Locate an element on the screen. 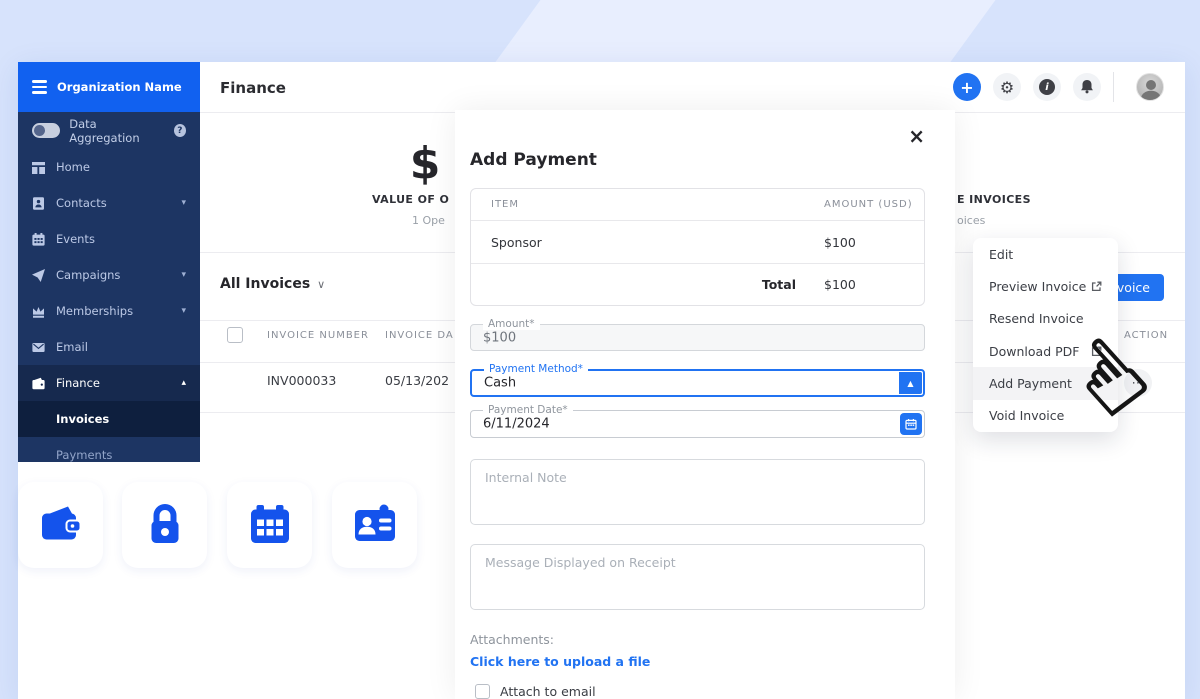  lock-icon is located at coordinates (164, 523).